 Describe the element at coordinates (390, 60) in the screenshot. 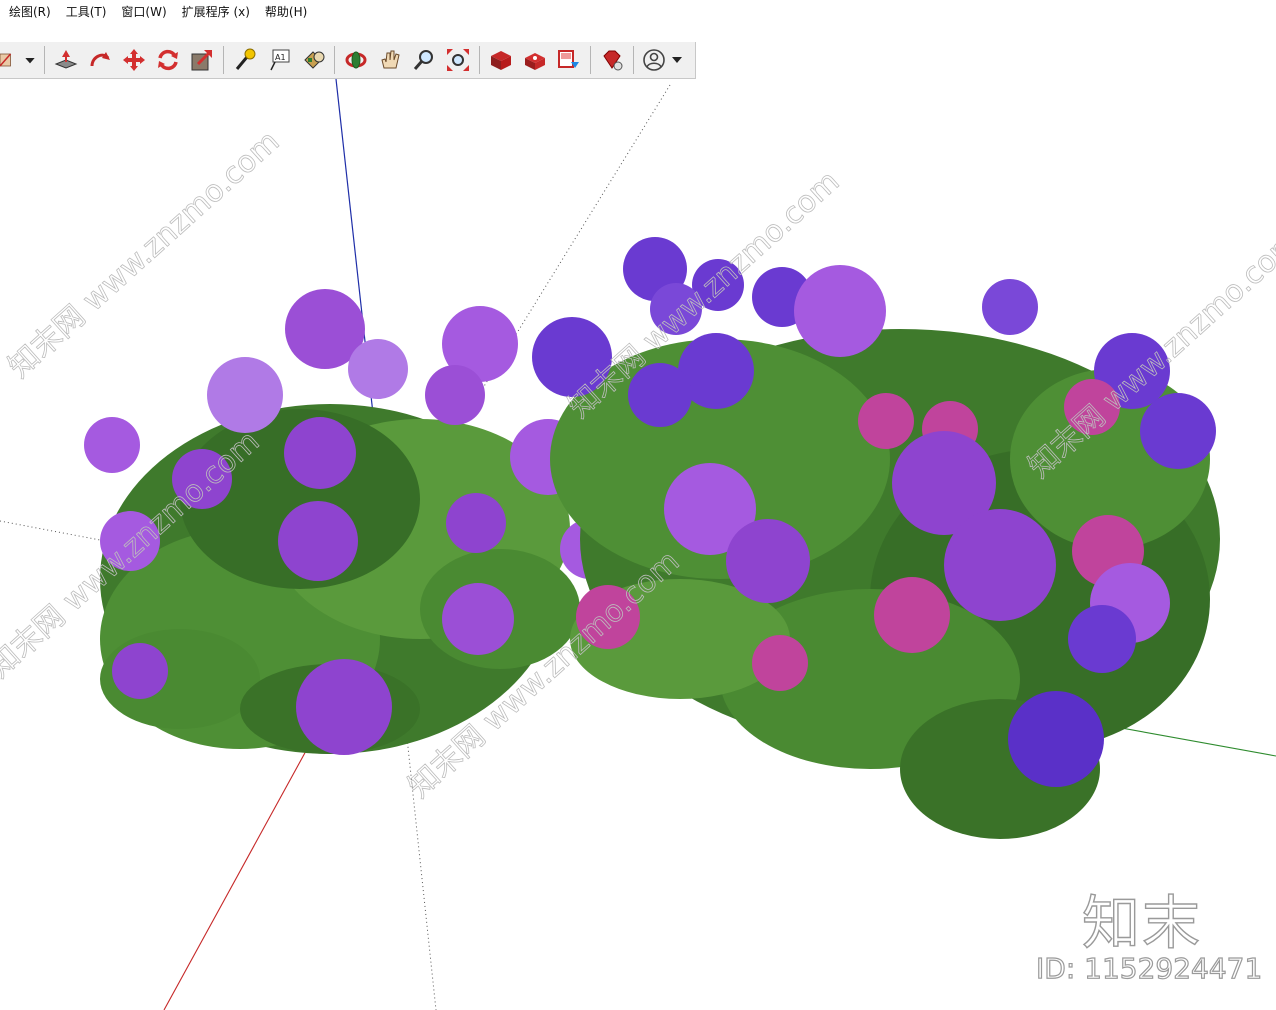

I see `pan-icon` at that location.